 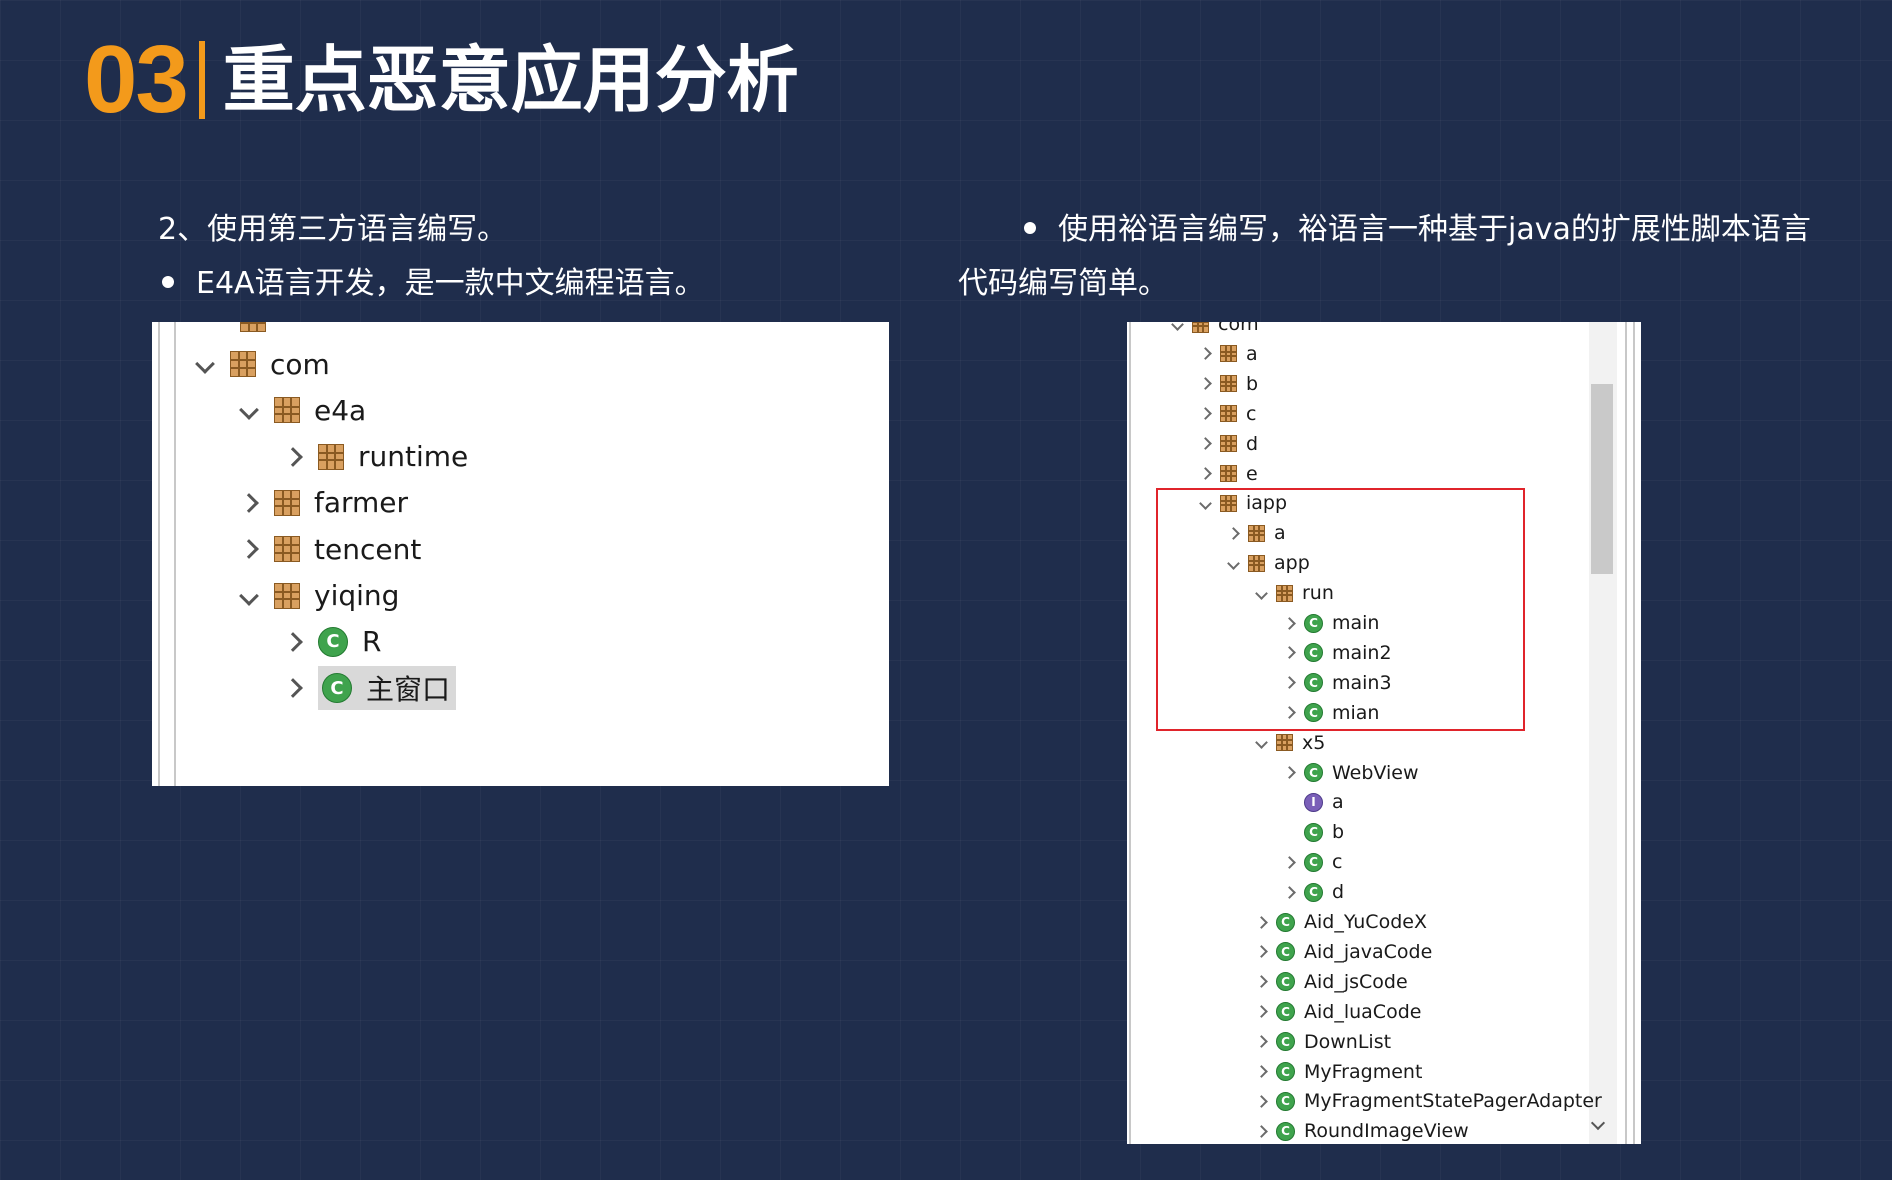 What do you see at coordinates (332, 642) in the screenshot?
I see `tree-item: CR` at bounding box center [332, 642].